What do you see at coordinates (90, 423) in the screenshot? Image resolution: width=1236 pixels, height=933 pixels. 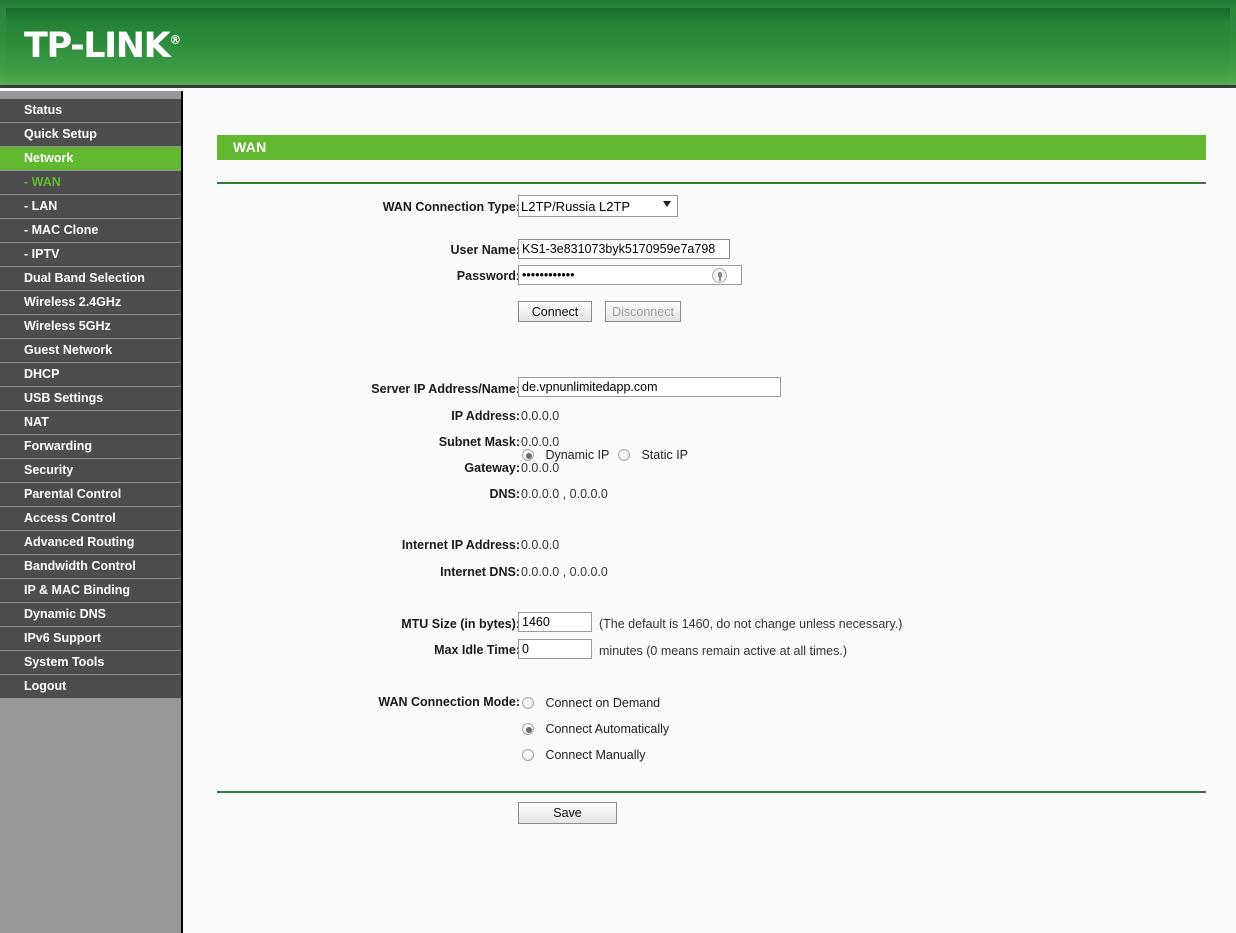 I see `sidebar-item-nat: NAT` at bounding box center [90, 423].